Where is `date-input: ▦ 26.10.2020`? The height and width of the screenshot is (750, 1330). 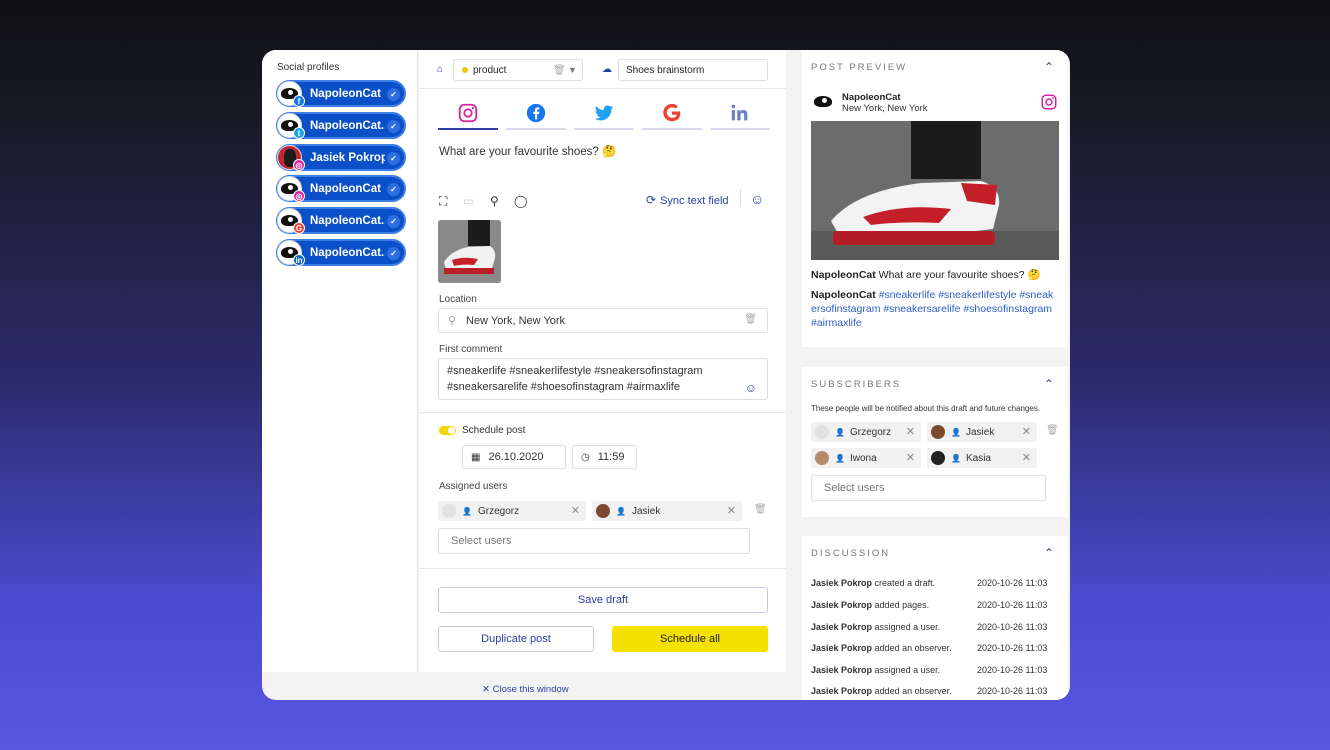
date-input: ▦ 26.10.2020 is located at coordinates (514, 457).